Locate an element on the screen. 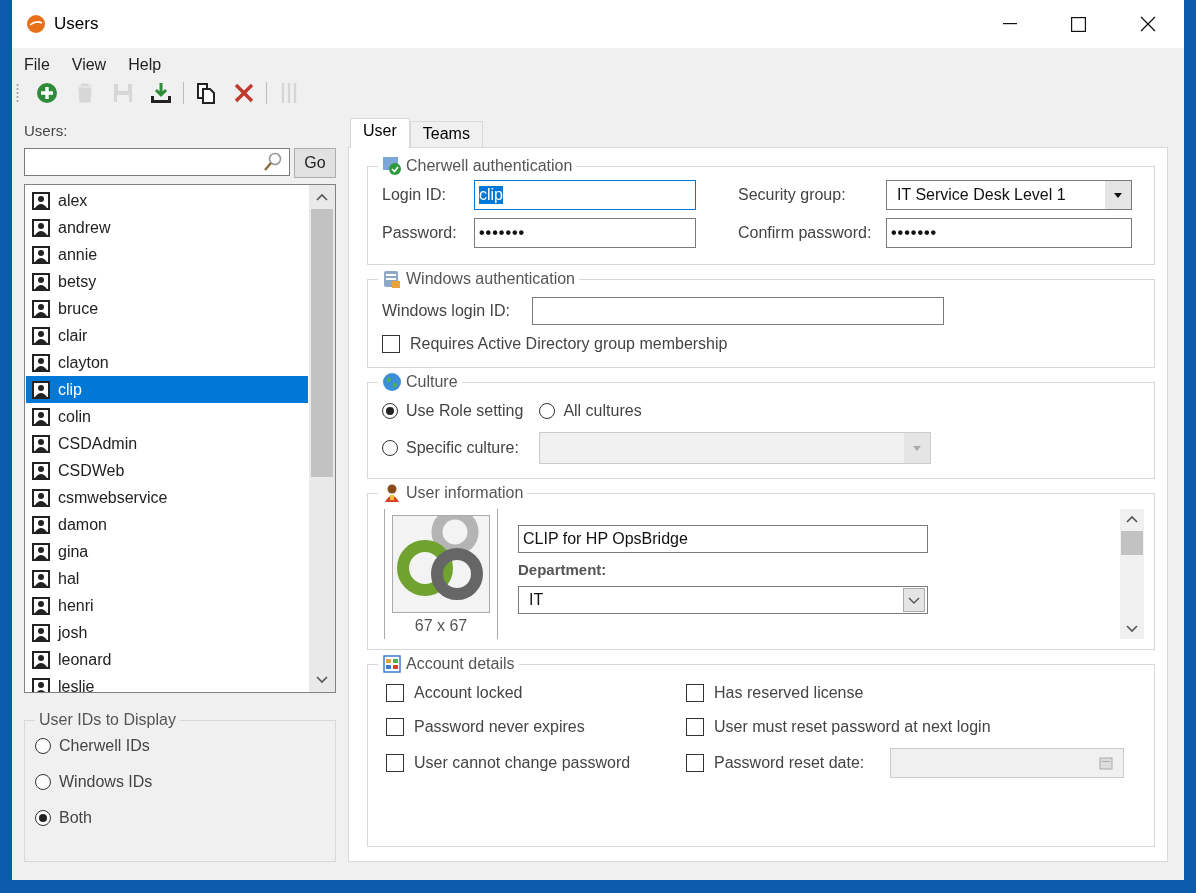 Image resolution: width=1196 pixels, height=893 pixels. toolbar-grip-icon is located at coordinates (17, 93).